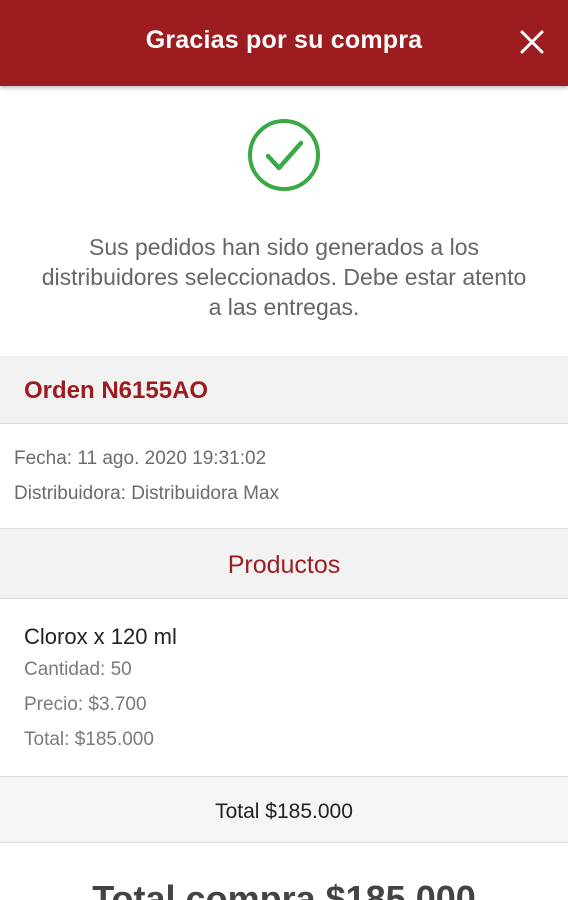 Image resolution: width=568 pixels, height=900 pixels. What do you see at coordinates (116, 390) in the screenshot?
I see `order-title: Orden N6155AO` at bounding box center [116, 390].